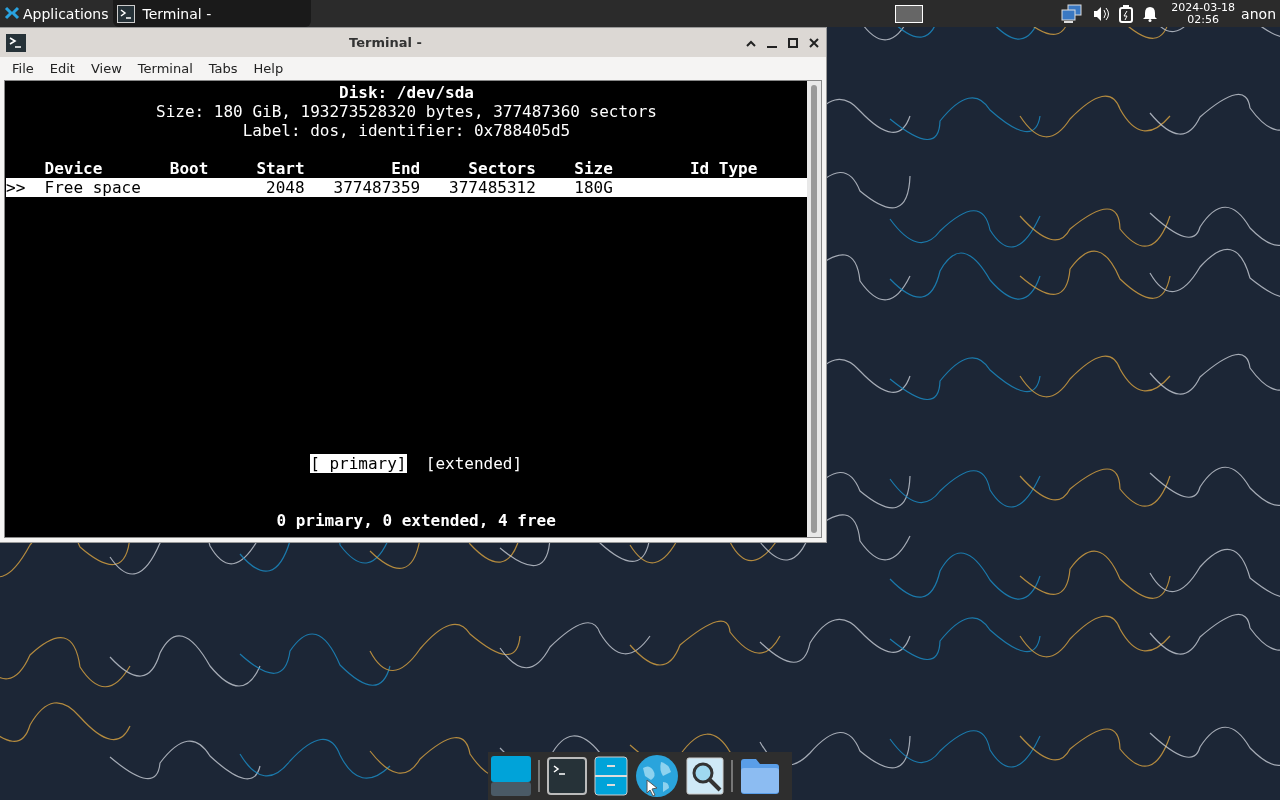 This screenshot has height=800, width=1280. Describe the element at coordinates (657, 776) in the screenshot. I see `globe-cursor-icon` at that location.